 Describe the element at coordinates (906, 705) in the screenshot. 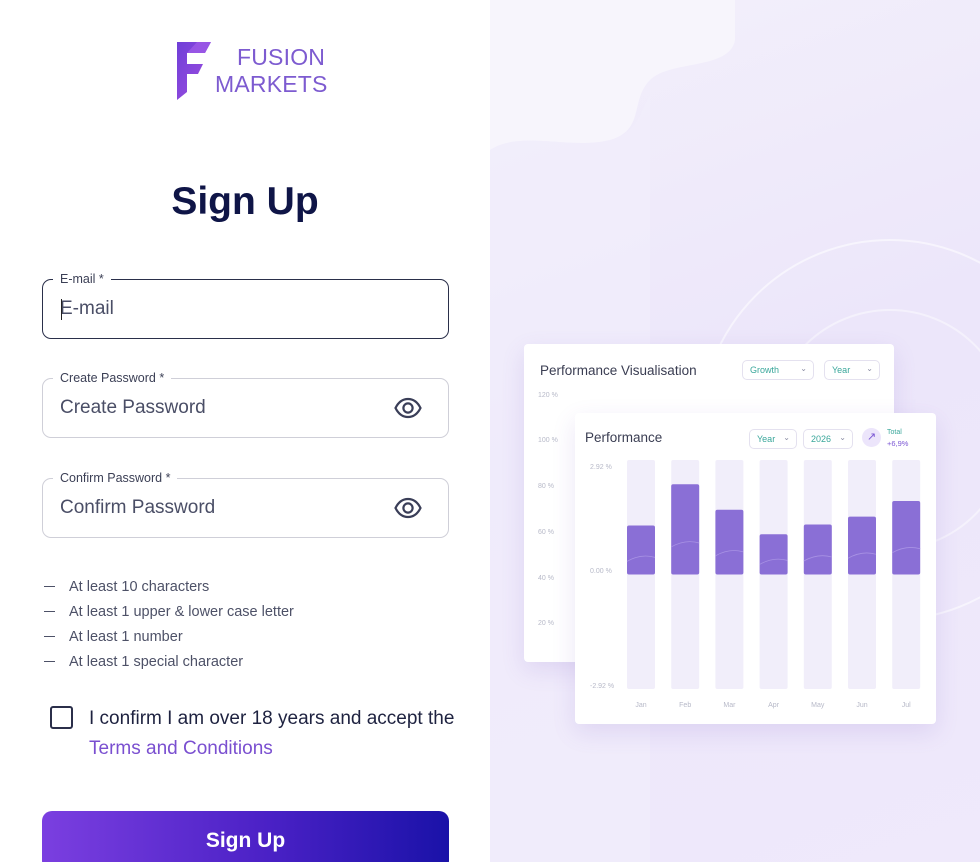

I see `x-tick-label: Jul` at that location.